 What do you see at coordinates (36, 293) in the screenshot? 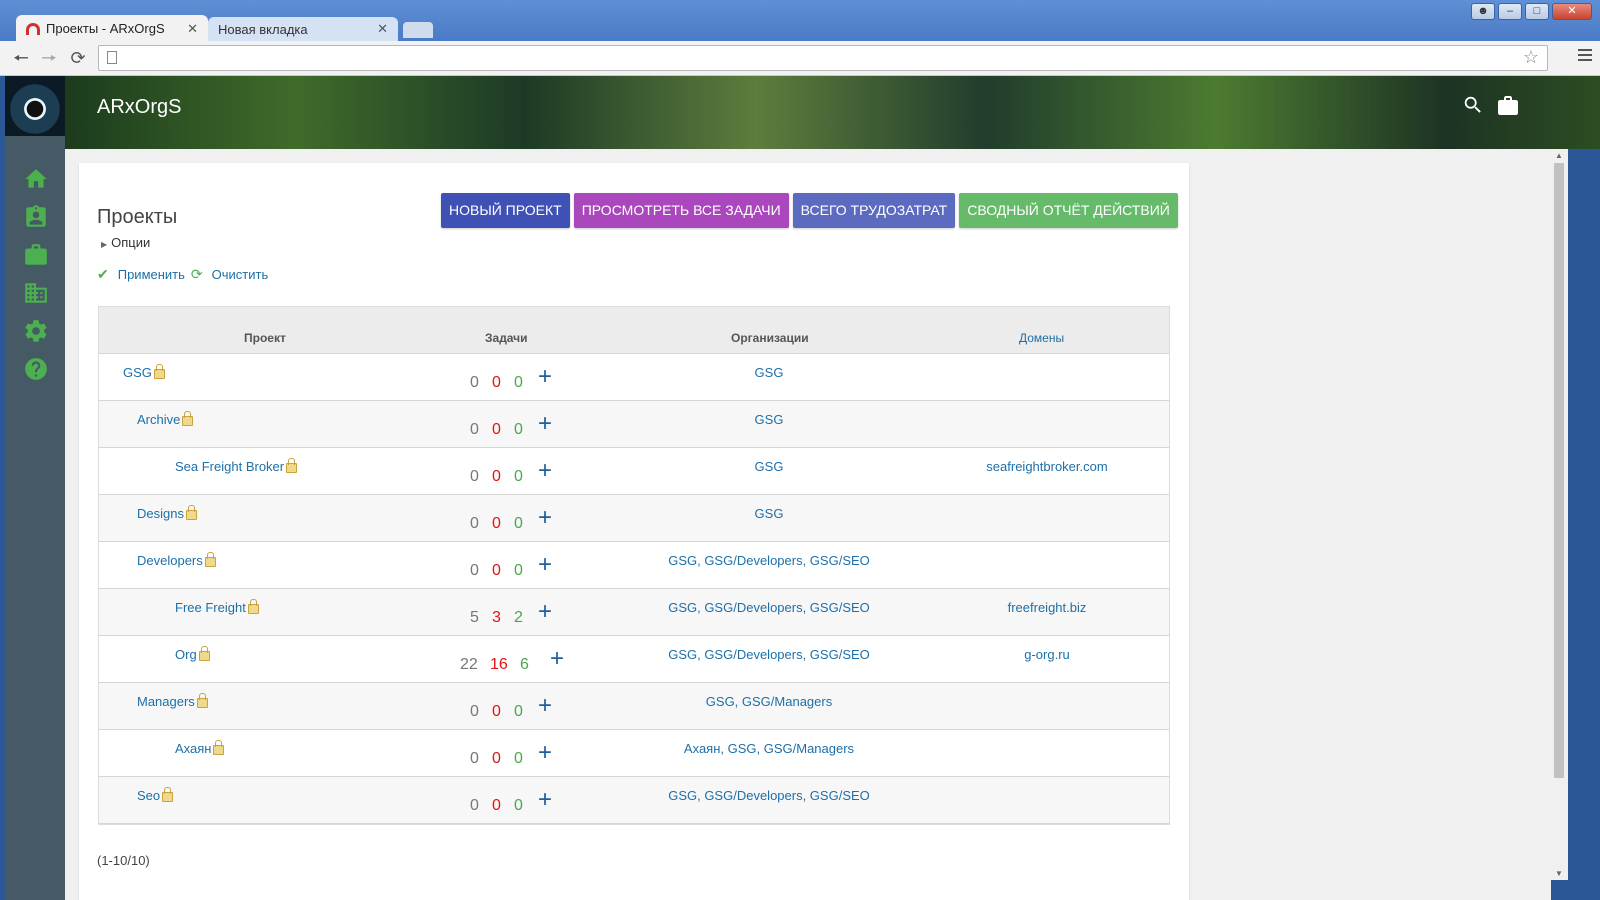
I see `building-icon` at bounding box center [36, 293].